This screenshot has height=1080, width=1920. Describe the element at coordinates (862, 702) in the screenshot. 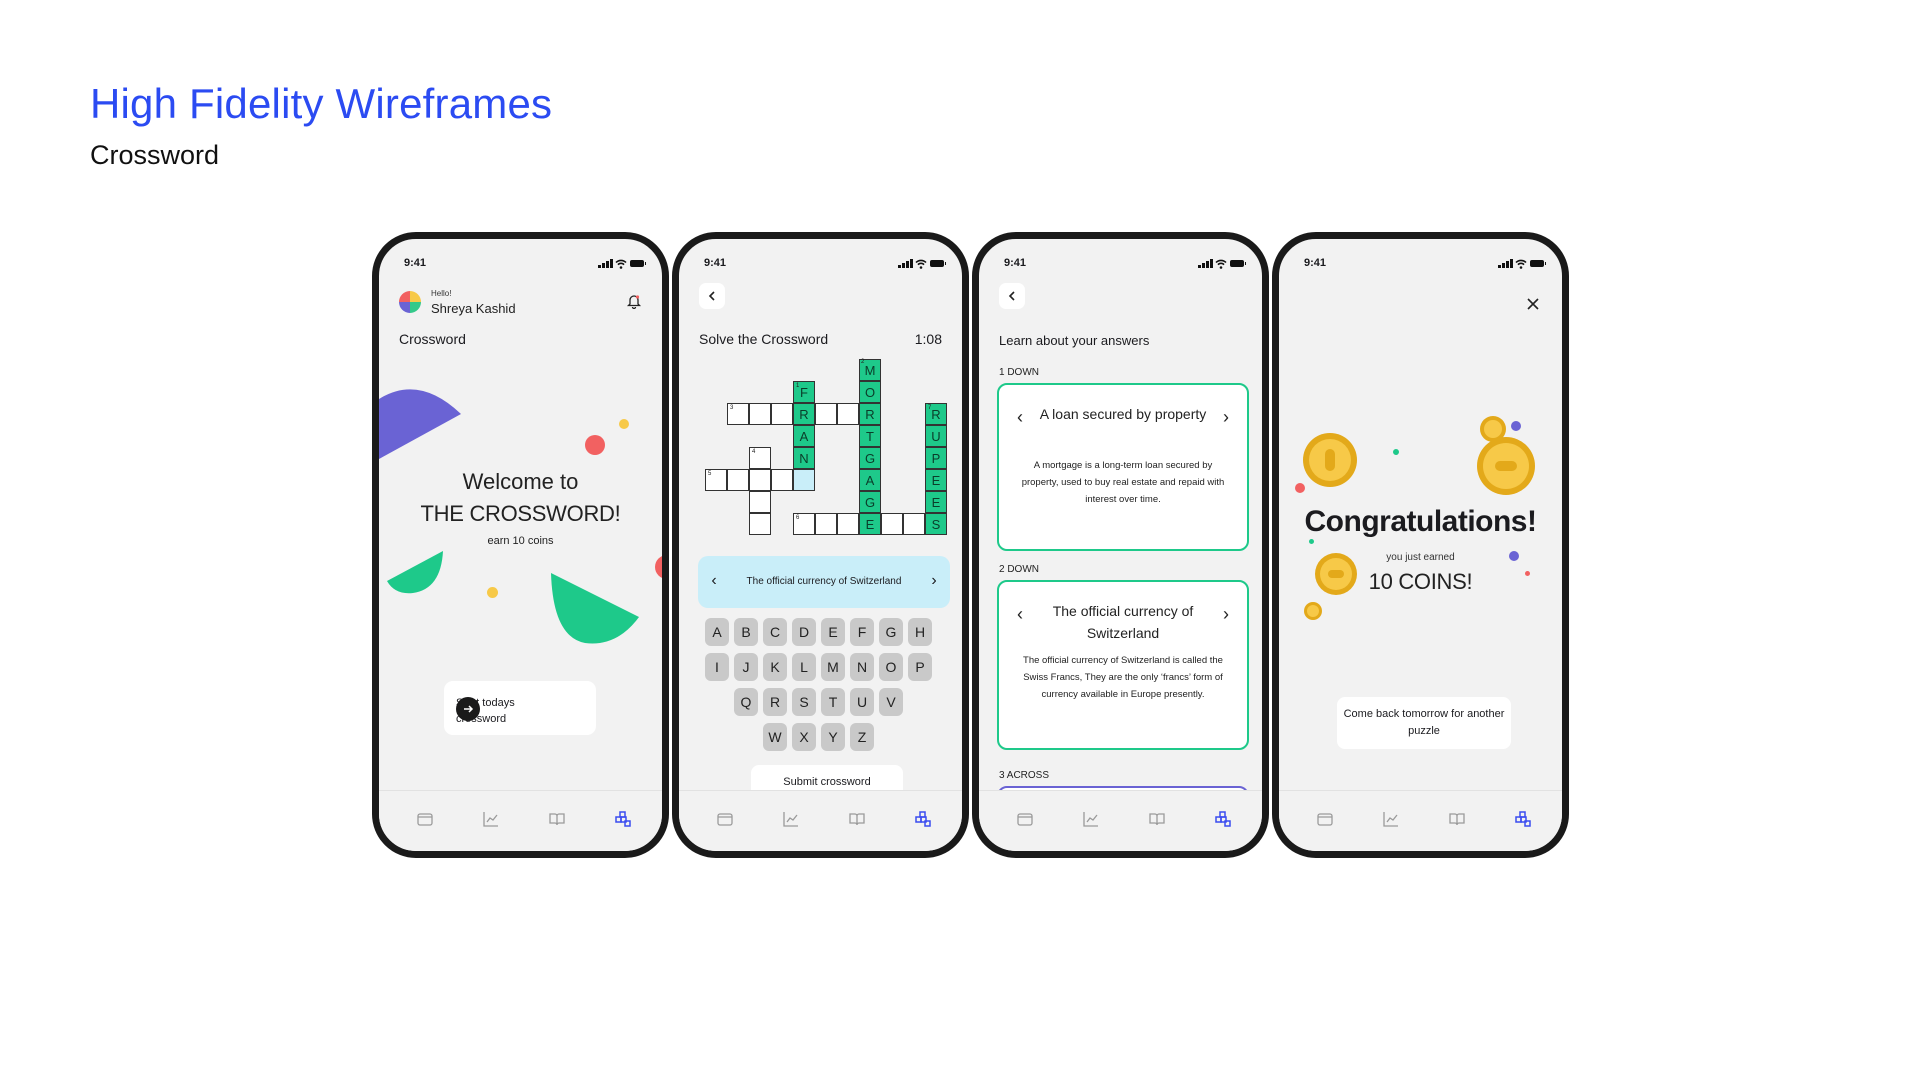

I see `key: U` at that location.